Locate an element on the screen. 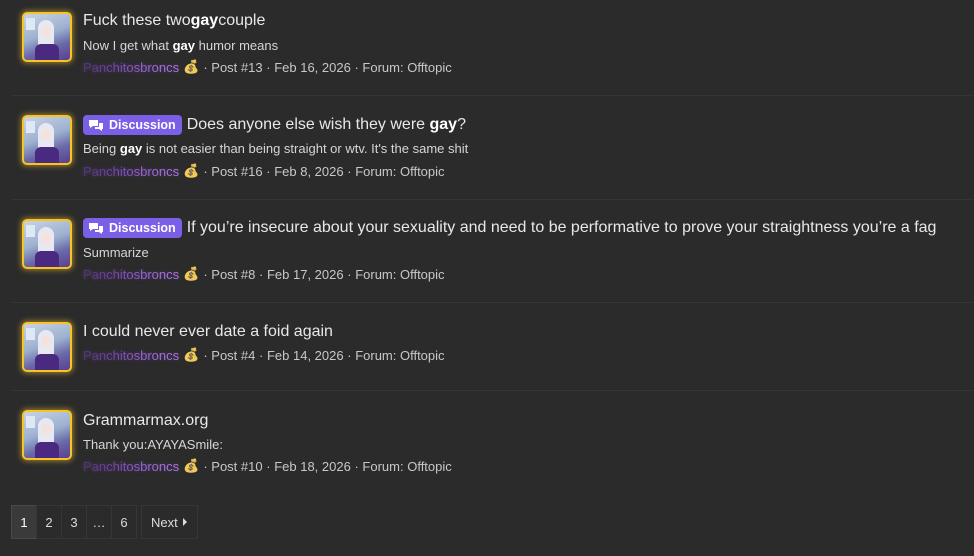  post-date: Feb 8, 2026 is located at coordinates (308, 171).